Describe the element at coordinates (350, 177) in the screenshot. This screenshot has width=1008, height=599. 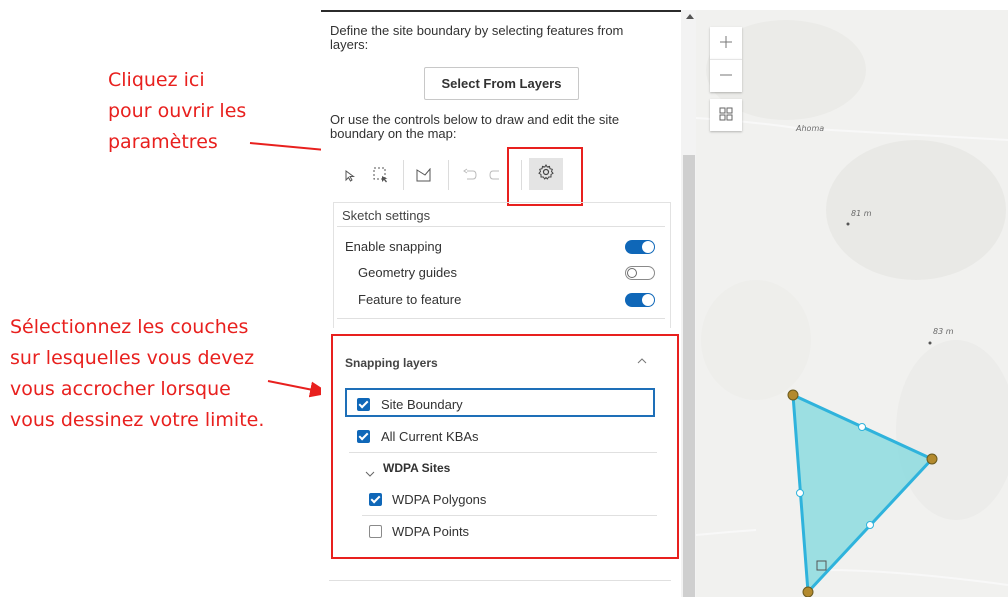
I see `select-arrow-icon` at that location.